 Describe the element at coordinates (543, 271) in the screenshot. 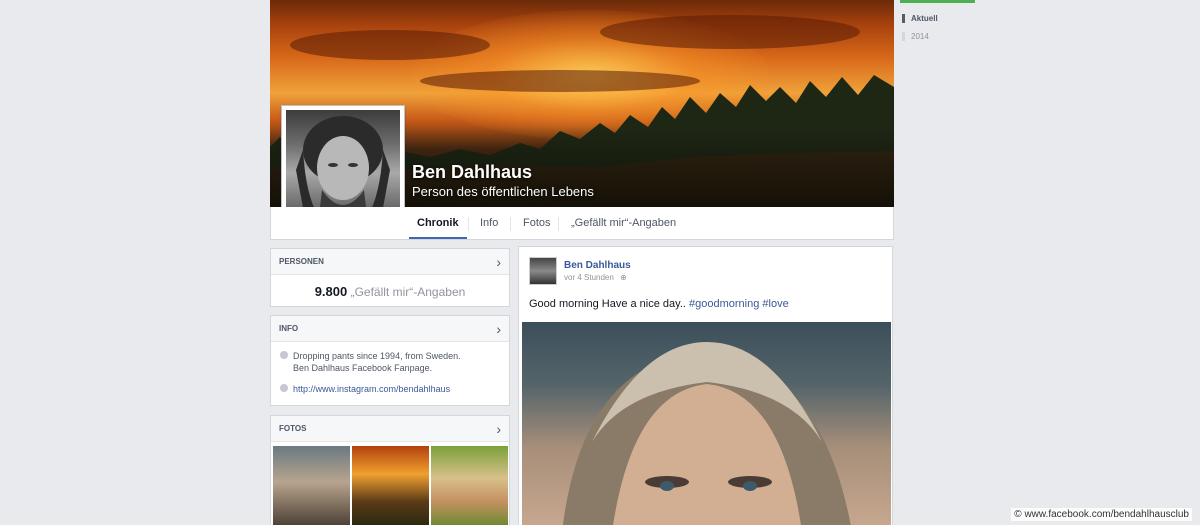

I see `avatar` at that location.